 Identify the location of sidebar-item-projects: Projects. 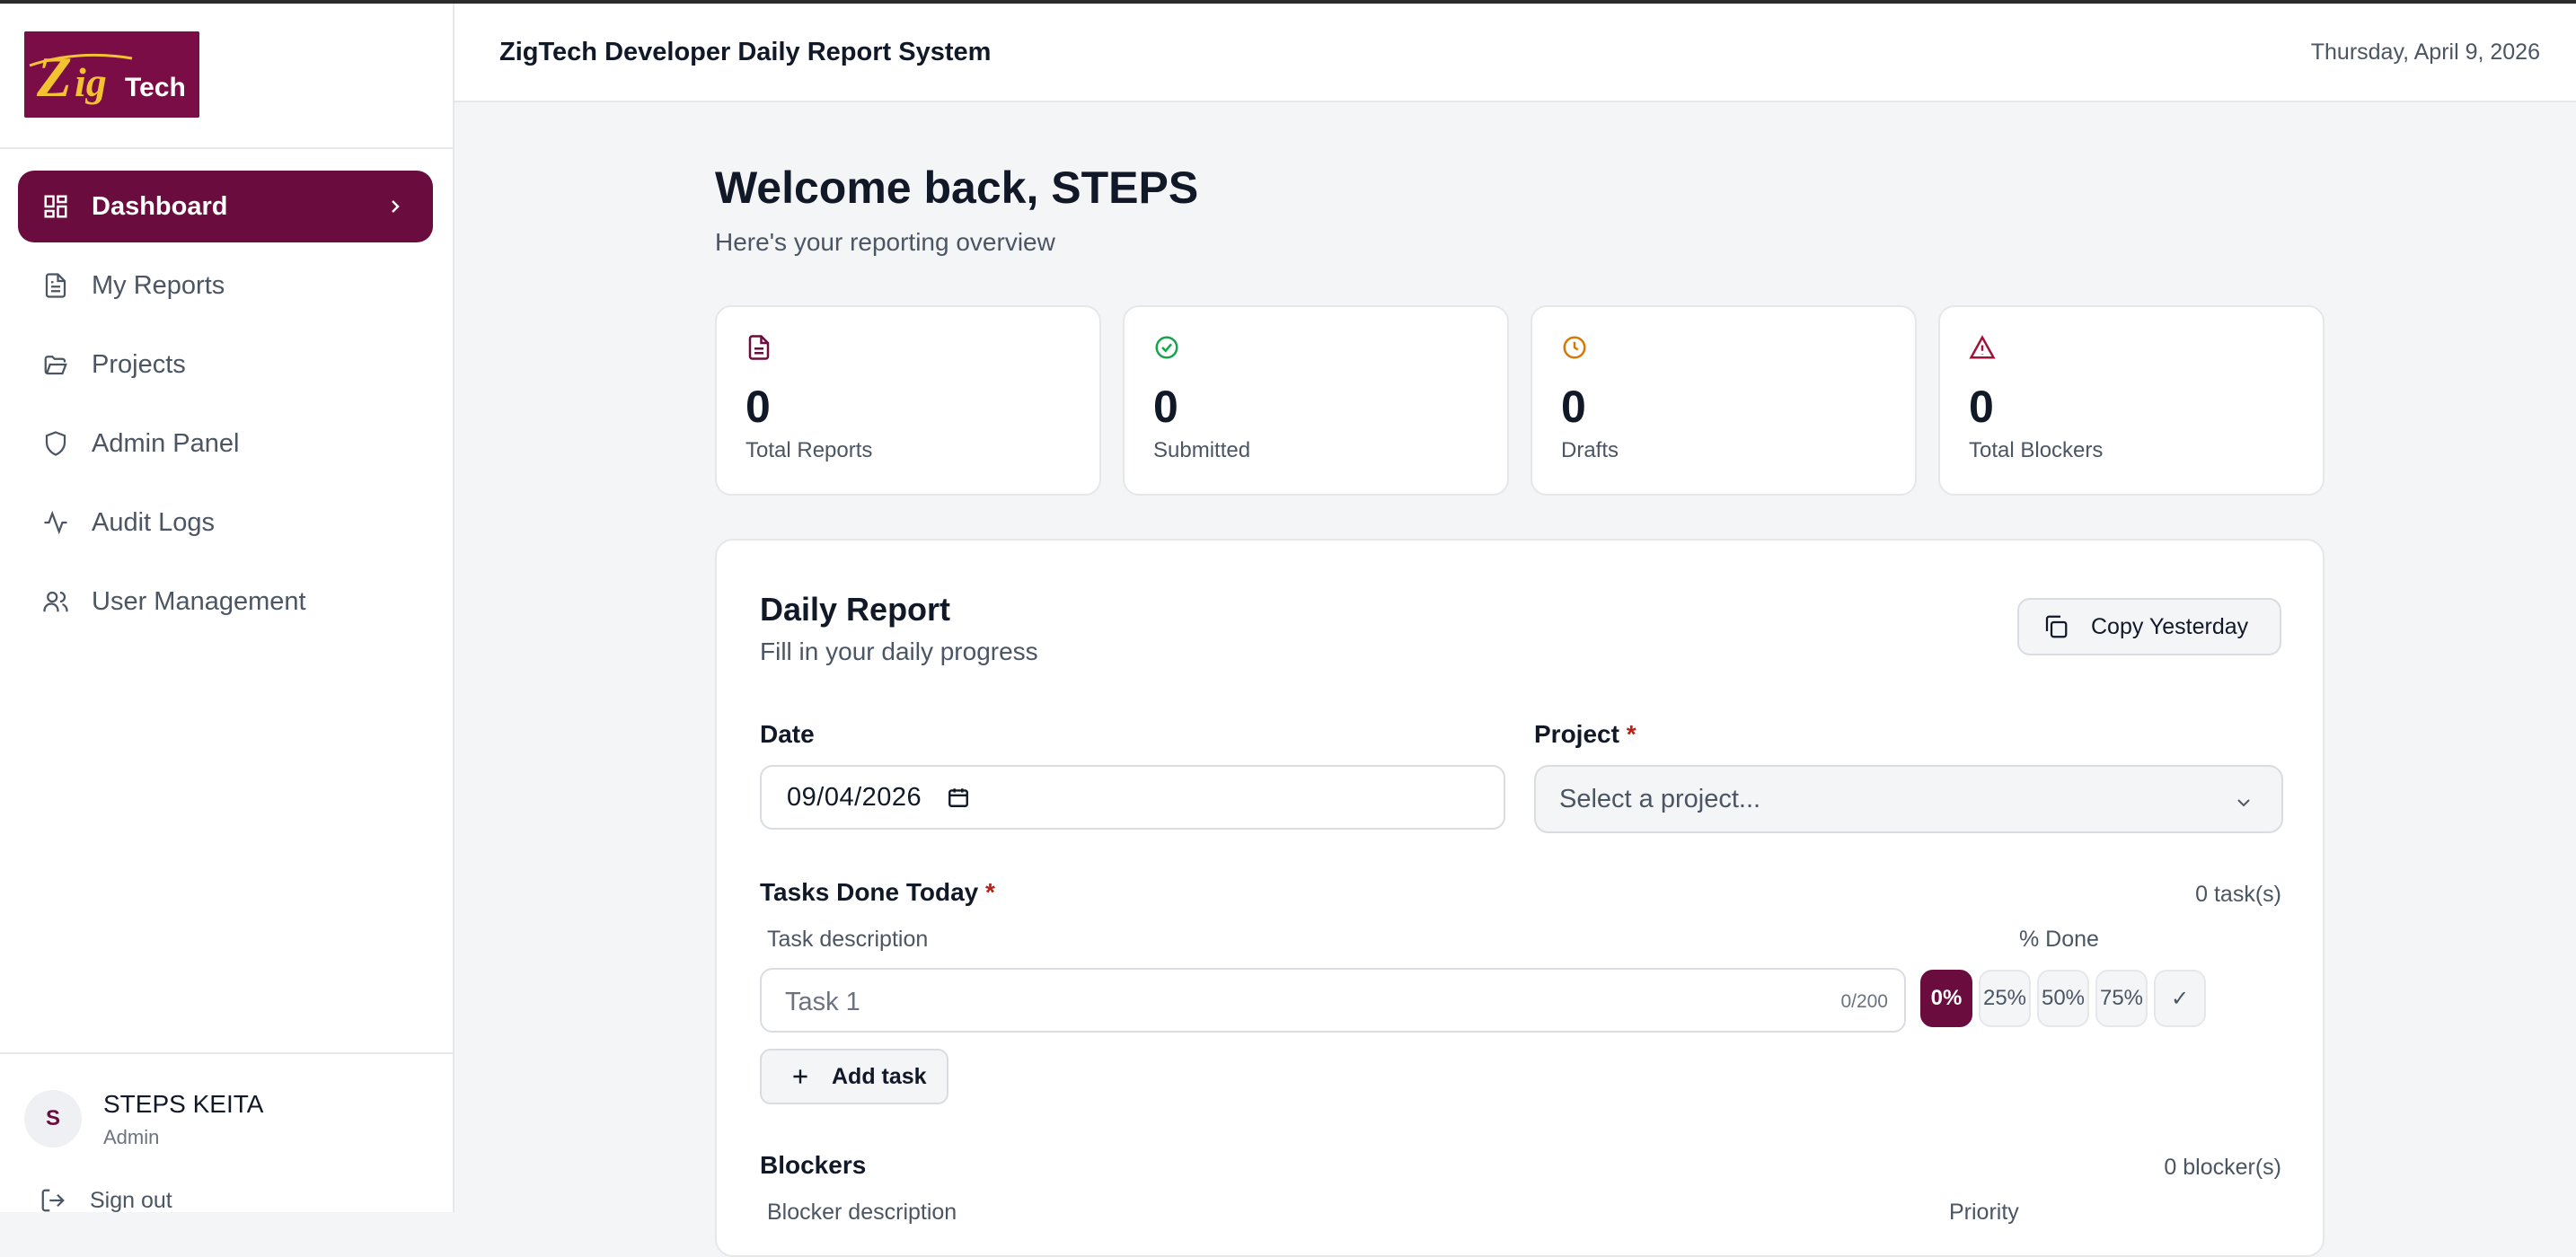
(225, 365).